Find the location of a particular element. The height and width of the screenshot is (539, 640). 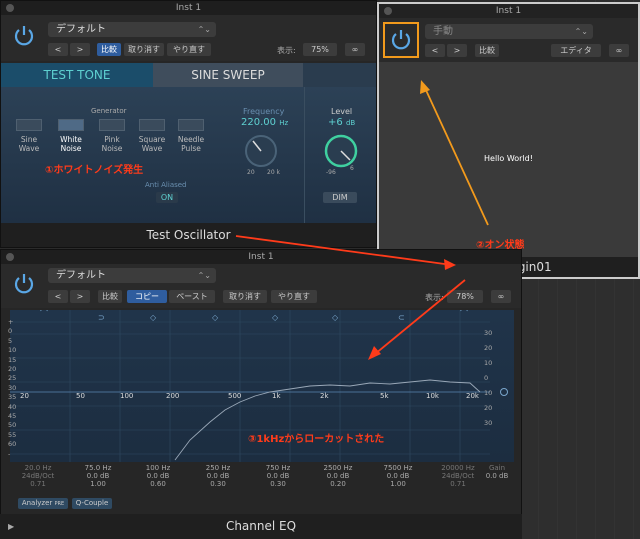

paste-button: ペースト is located at coordinates (192, 296).